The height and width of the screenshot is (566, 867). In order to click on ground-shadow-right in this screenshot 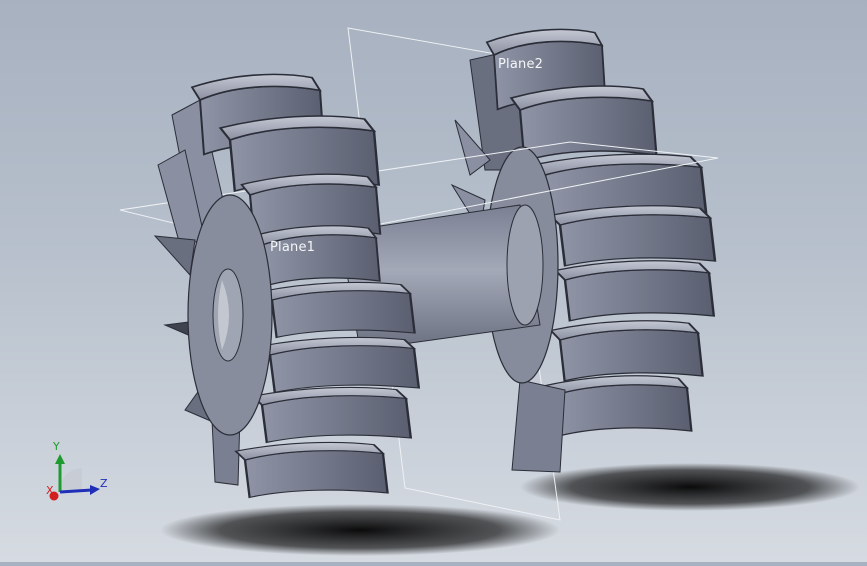, I will do `click(690, 487)`.